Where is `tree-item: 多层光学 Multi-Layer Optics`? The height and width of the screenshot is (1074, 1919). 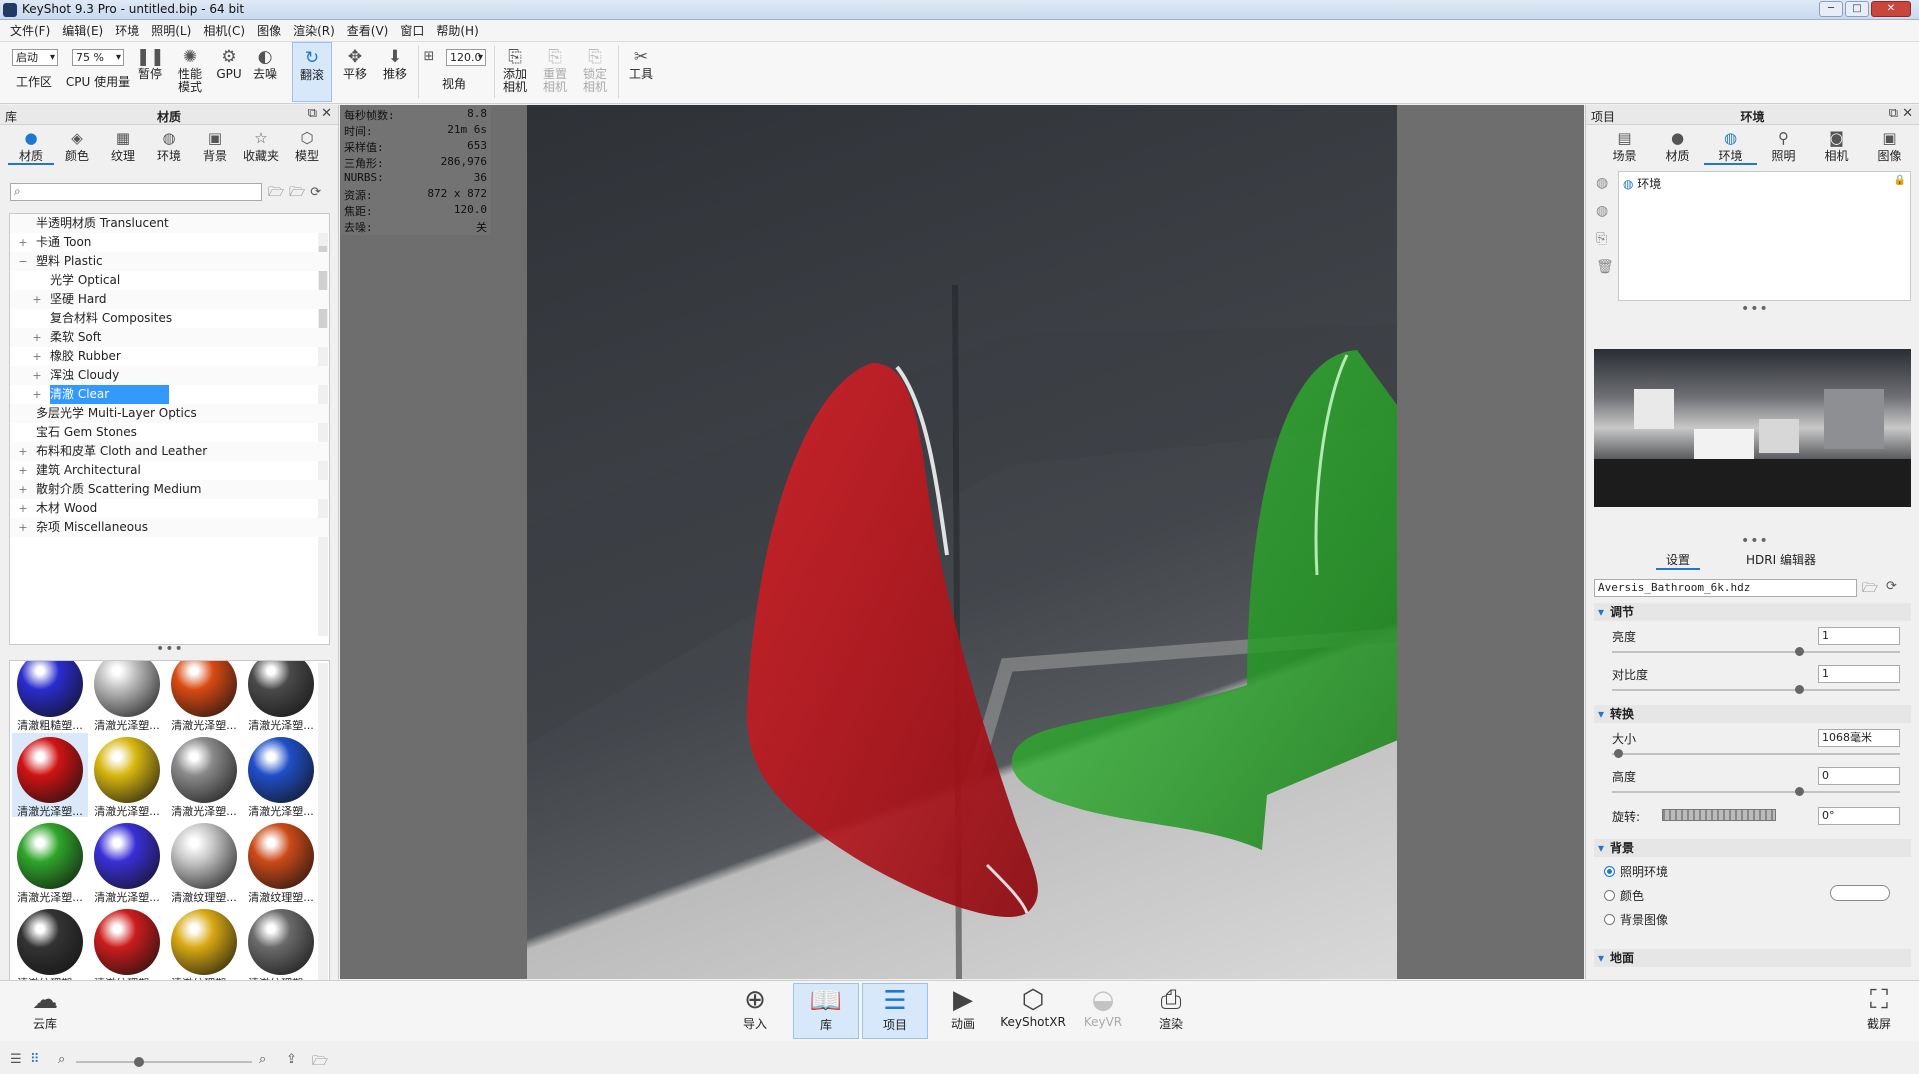
tree-item: 多层光学 Multi-Layer Optics is located at coordinates (169, 413).